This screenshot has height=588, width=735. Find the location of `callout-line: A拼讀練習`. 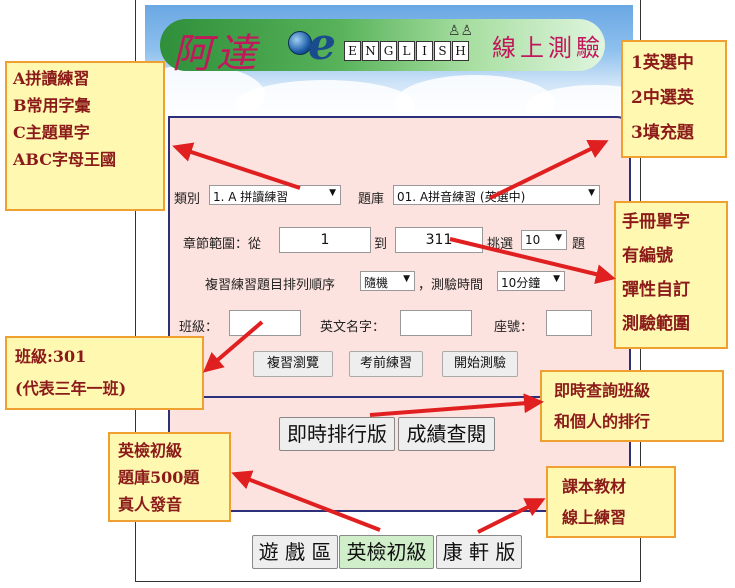

callout-line: A拼讀練習 is located at coordinates (51, 78).